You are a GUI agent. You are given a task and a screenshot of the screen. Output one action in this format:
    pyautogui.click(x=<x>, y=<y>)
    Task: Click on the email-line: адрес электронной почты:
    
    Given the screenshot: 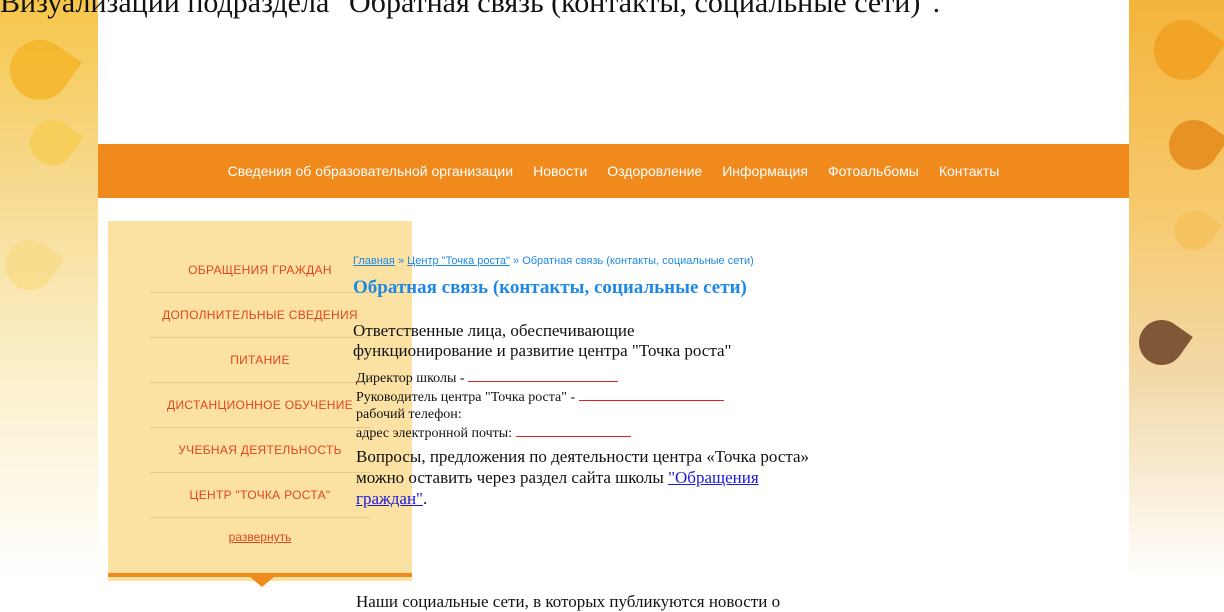 What is the action you would take?
    pyautogui.click(x=664, y=432)
    